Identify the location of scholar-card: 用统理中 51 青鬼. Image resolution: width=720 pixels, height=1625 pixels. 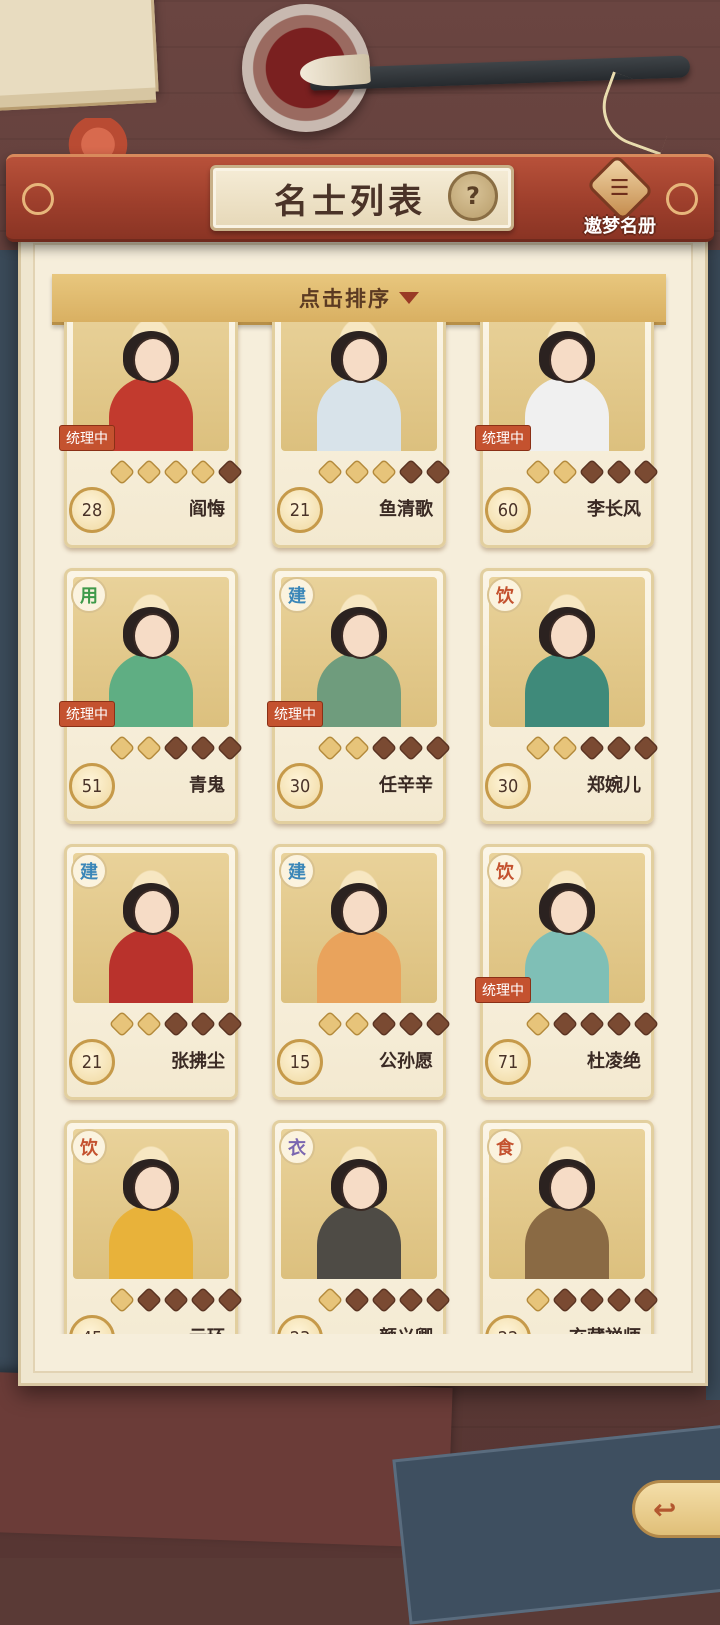
(151, 696).